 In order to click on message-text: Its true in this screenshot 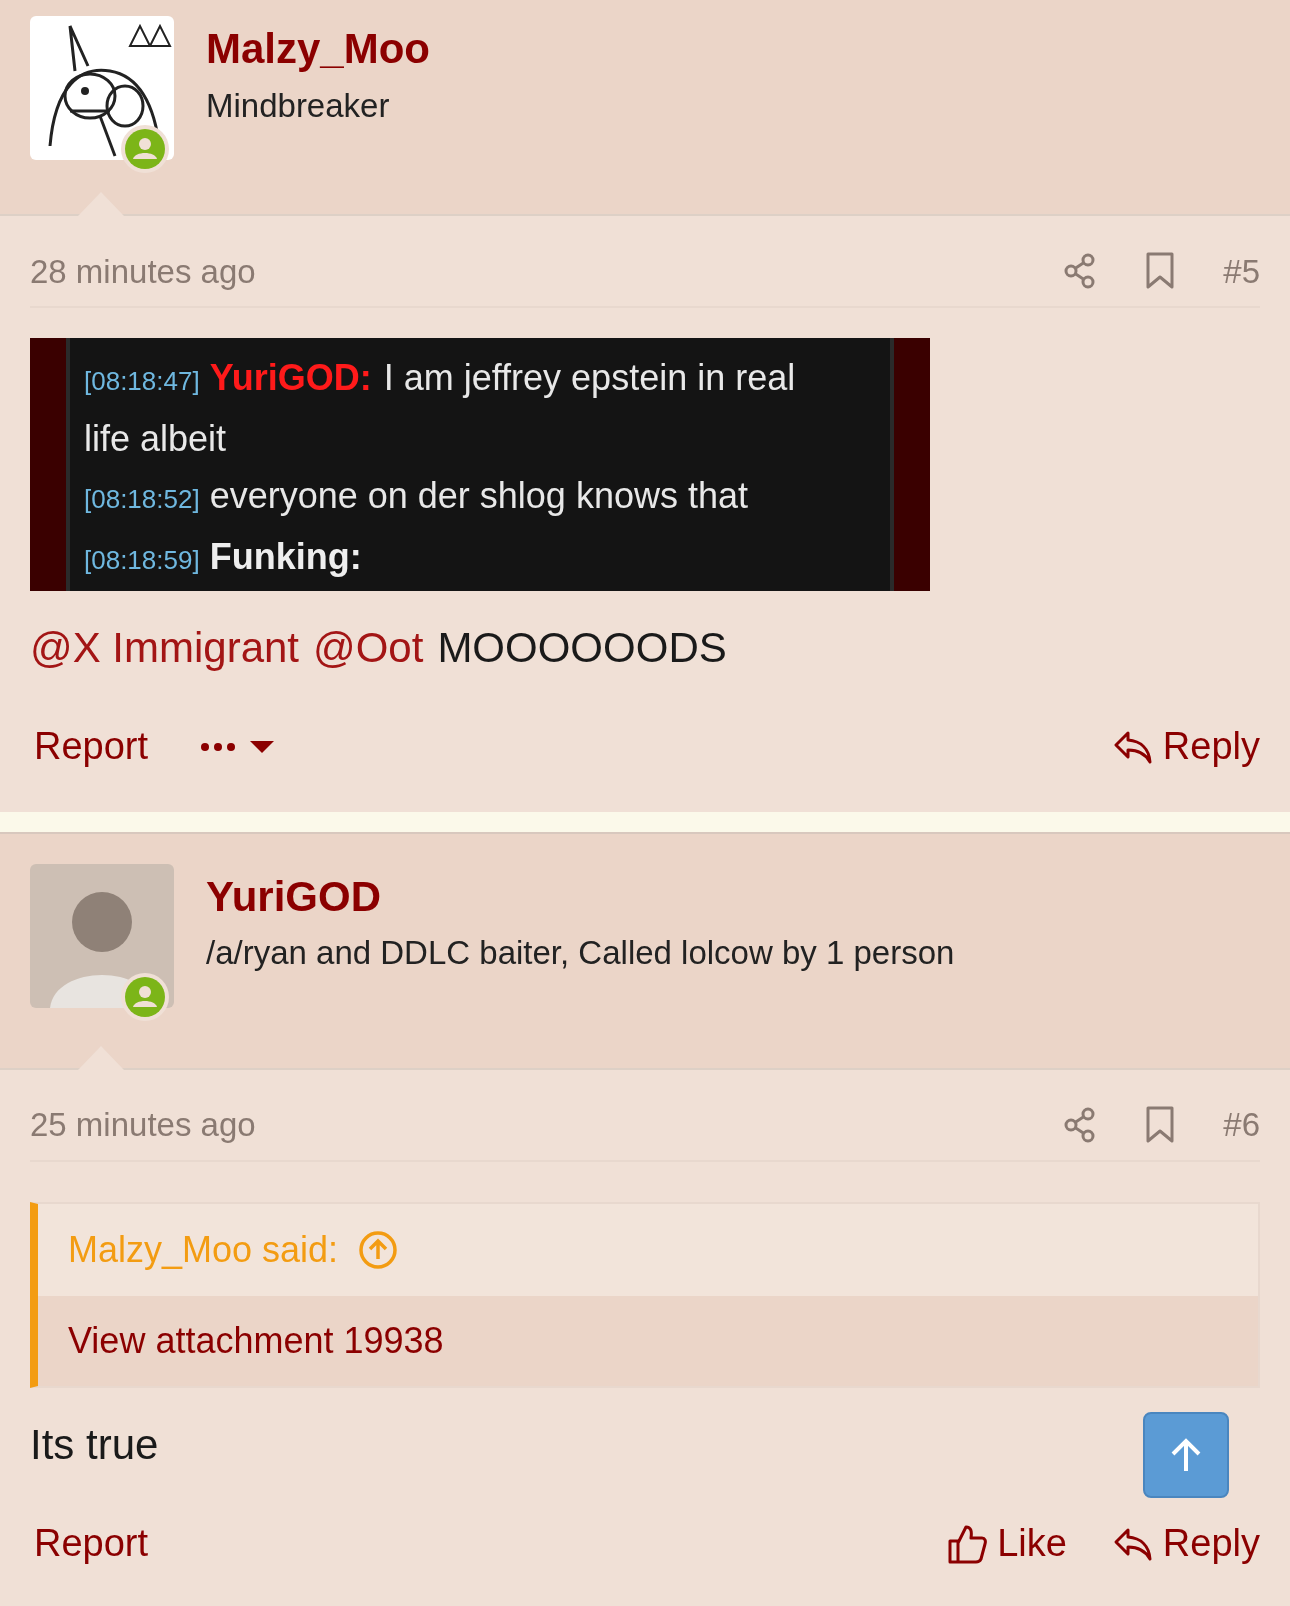, I will do `click(94, 1444)`.